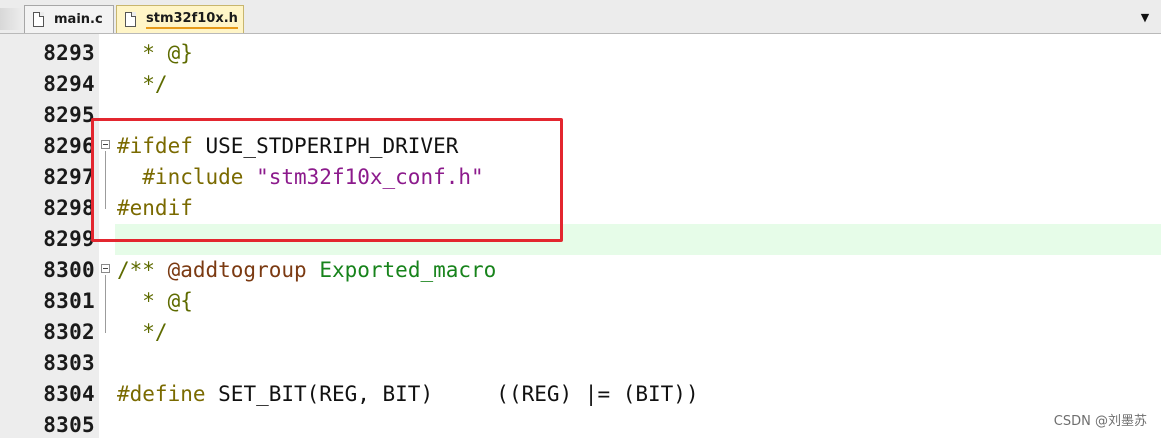 The image size is (1161, 441). What do you see at coordinates (69, 301) in the screenshot?
I see `line-number: 8301` at bounding box center [69, 301].